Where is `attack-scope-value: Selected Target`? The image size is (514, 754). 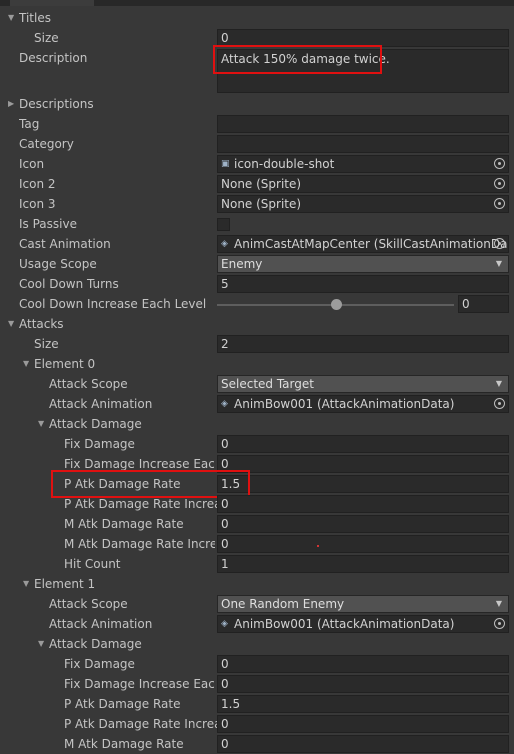 attack-scope-value: Selected Target is located at coordinates (267, 384).